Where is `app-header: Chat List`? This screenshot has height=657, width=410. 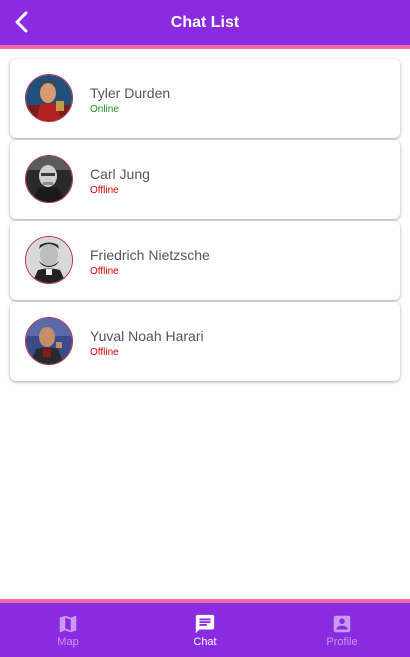 app-header: Chat List is located at coordinates (205, 24).